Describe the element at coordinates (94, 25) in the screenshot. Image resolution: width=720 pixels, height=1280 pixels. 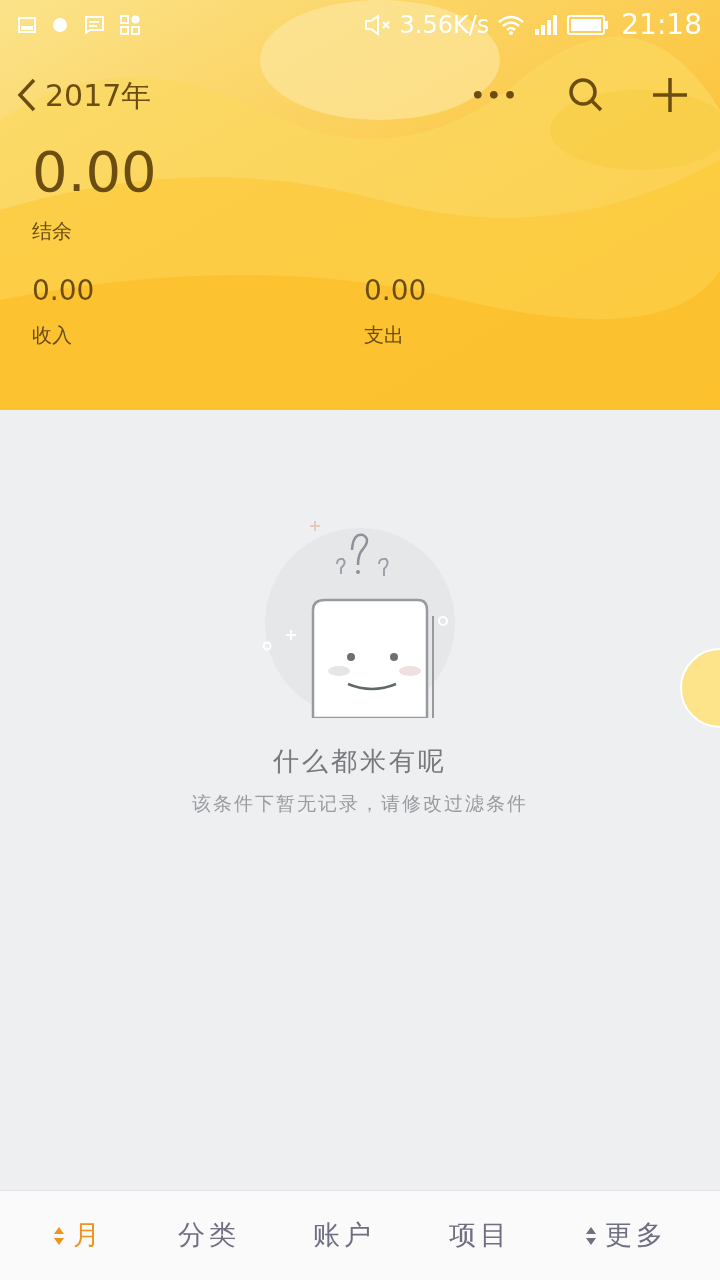
I see `message-icon` at that location.